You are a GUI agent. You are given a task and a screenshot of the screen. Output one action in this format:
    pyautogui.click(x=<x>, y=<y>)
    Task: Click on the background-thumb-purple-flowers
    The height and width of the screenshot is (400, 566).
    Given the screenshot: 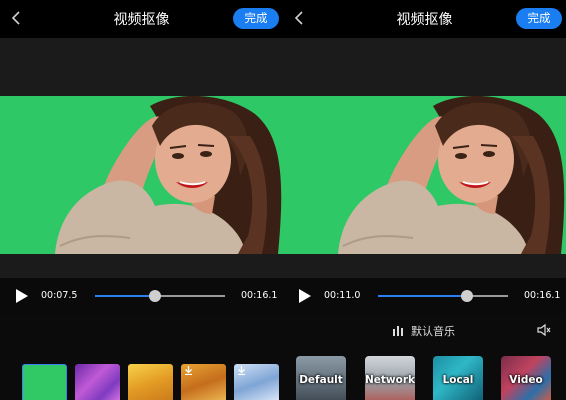 What is the action you would take?
    pyautogui.click(x=97, y=382)
    